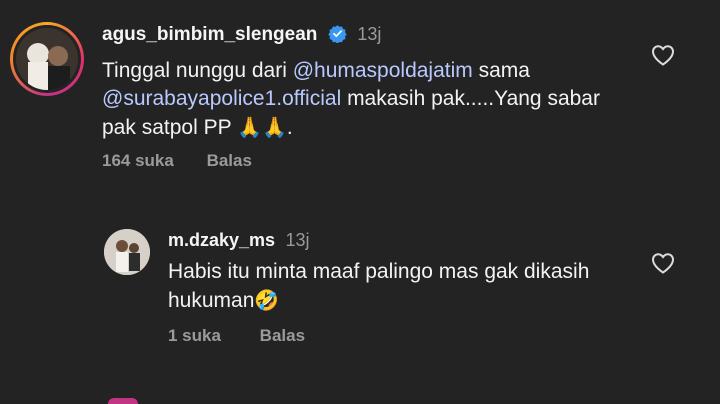 This screenshot has height=404, width=720. I want to click on comment-header: agus_bimbim_slengean 13j, so click(241, 35).